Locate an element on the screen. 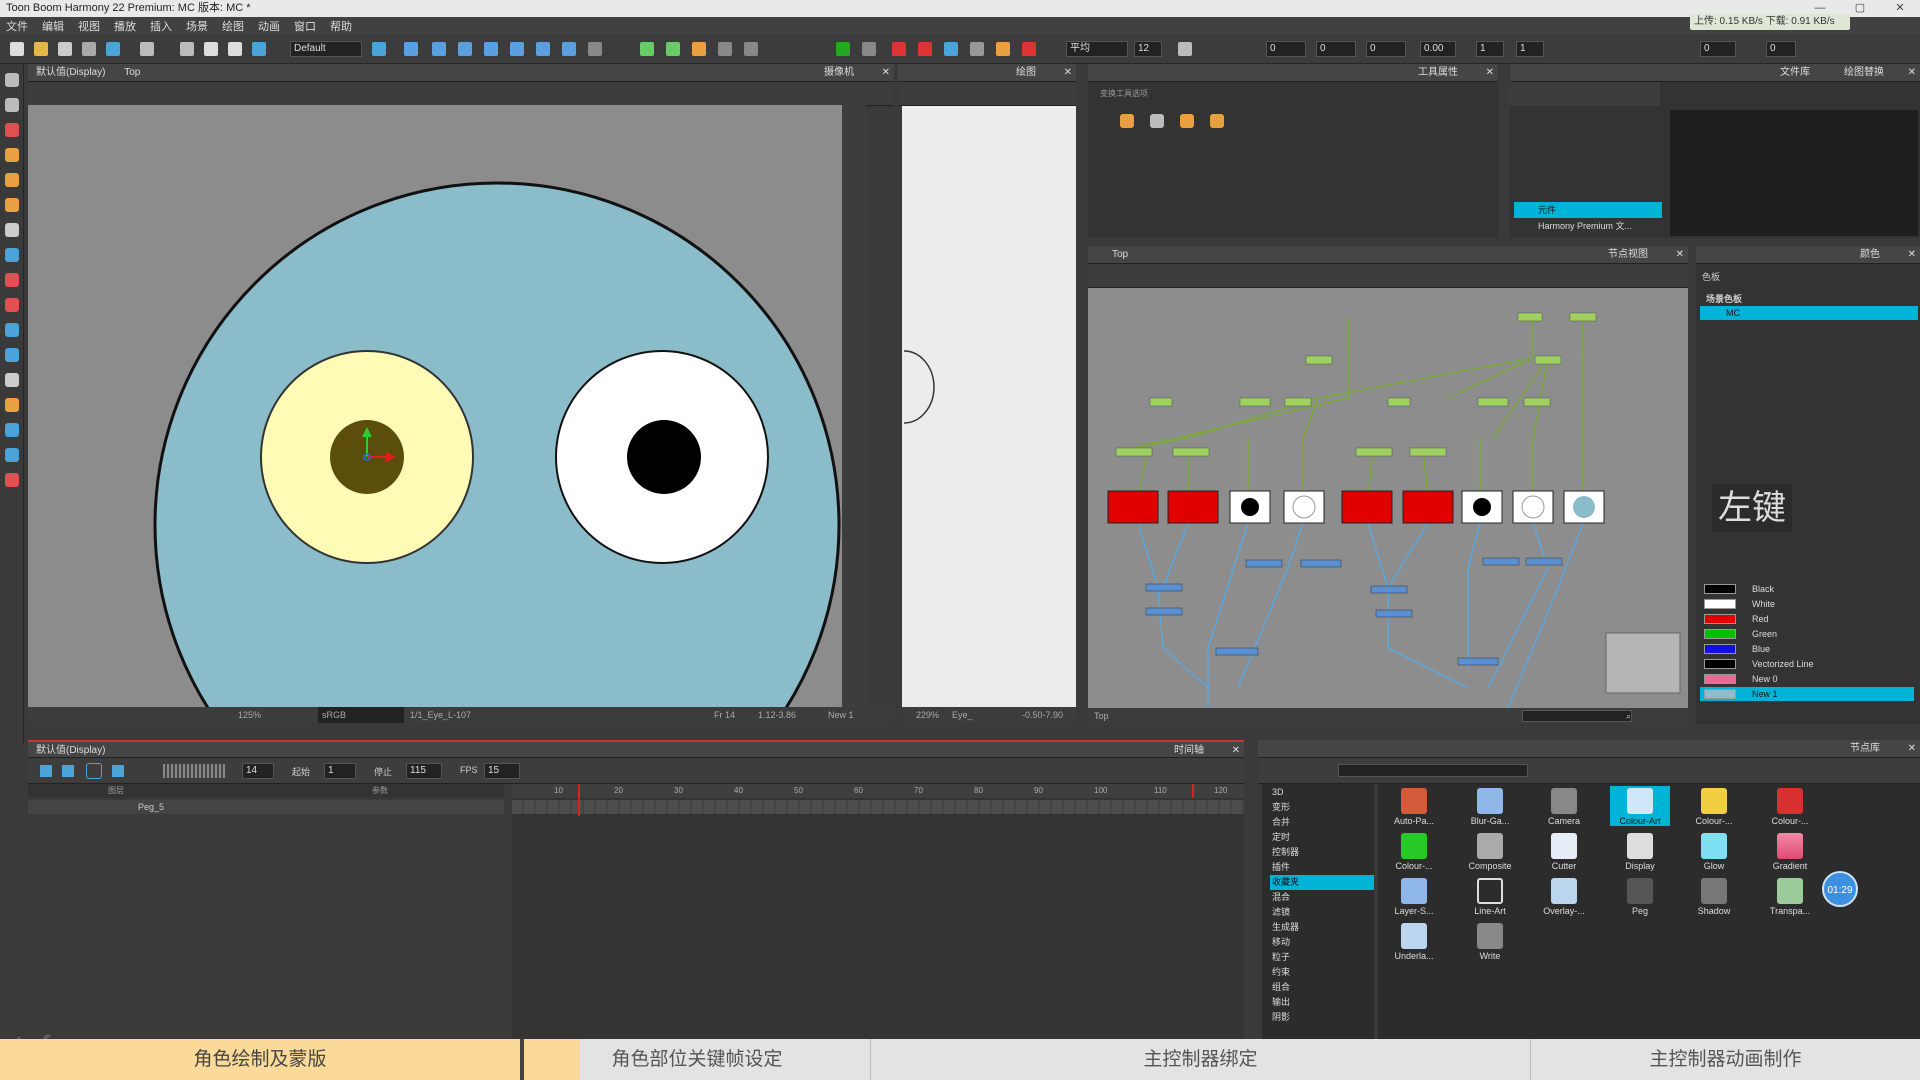 The height and width of the screenshot is (1080, 1920). light-table-icon is located at coordinates (925, 49).